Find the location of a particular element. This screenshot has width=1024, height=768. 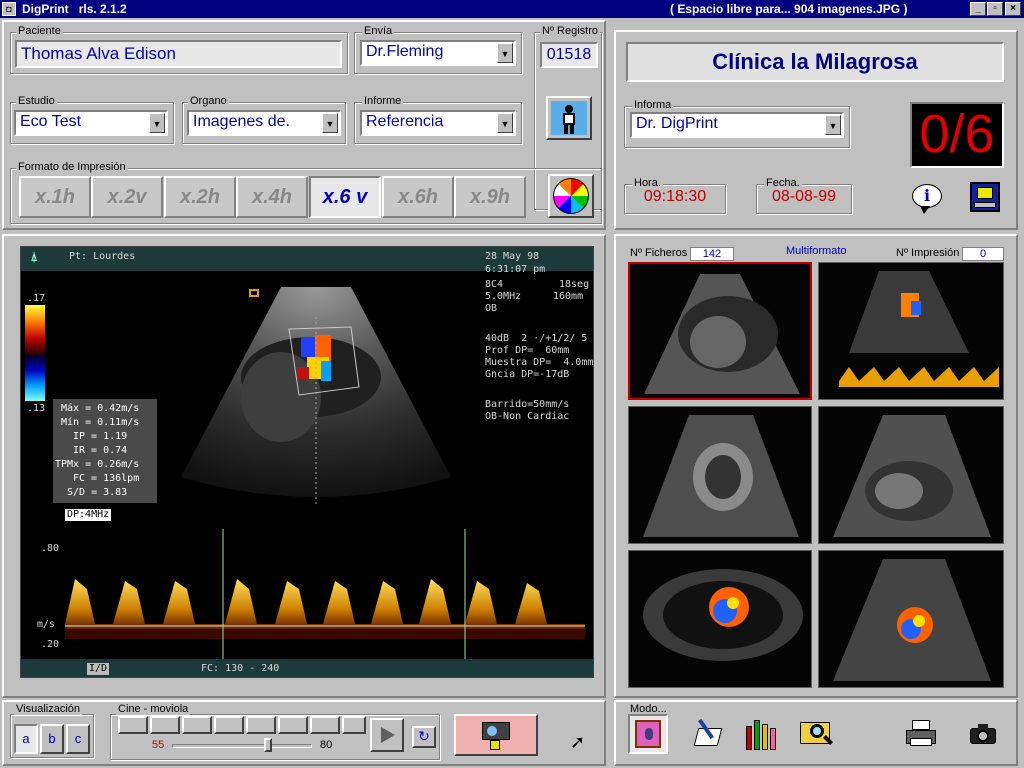

search-folder-icon is located at coordinates (818, 733).